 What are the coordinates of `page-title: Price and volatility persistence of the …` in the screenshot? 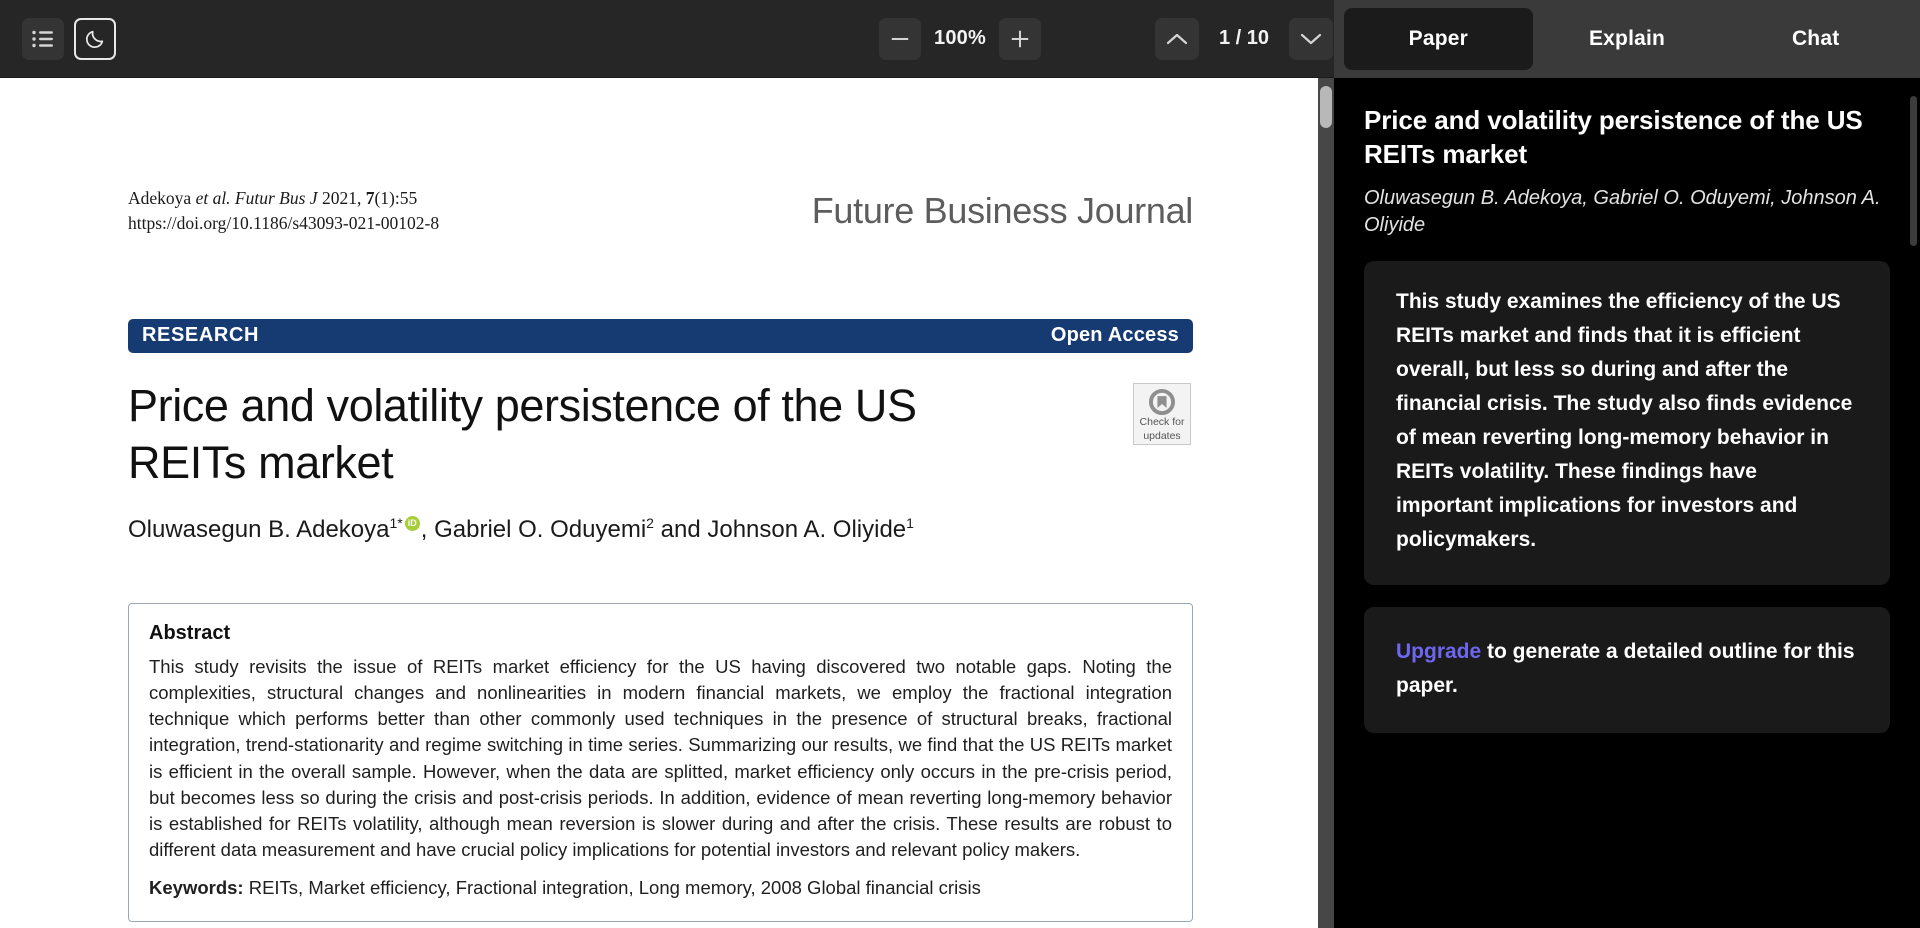 It's located at (522, 433).